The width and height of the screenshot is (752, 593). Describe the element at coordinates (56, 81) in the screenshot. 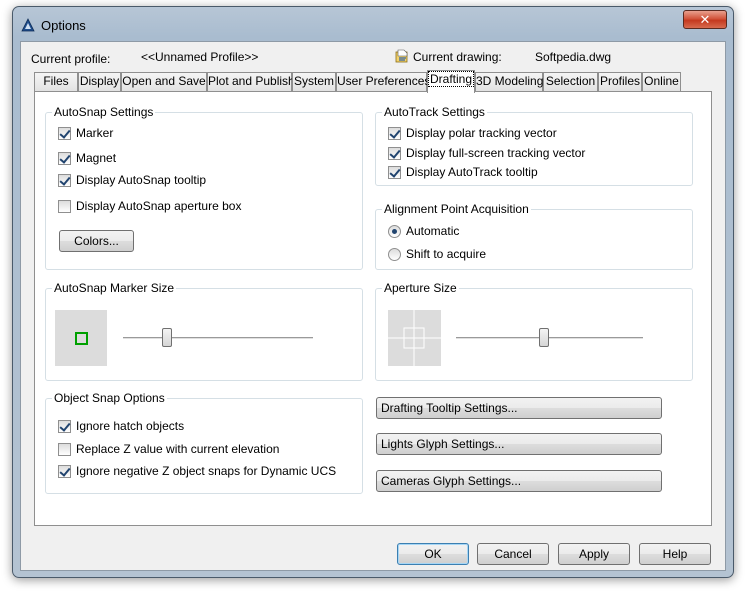

I see `tab-files: Files` at that location.